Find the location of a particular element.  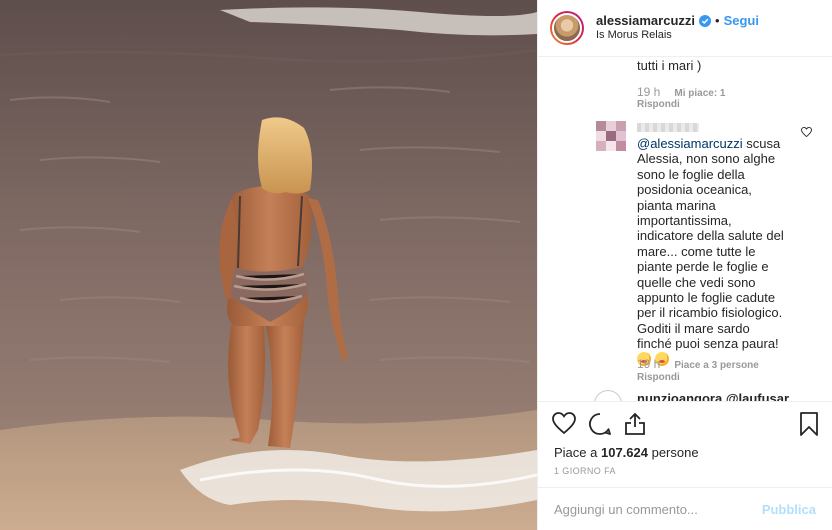

post-header: alessiamarcuzzi • Segui Is Morus Relais is located at coordinates (685, 28).